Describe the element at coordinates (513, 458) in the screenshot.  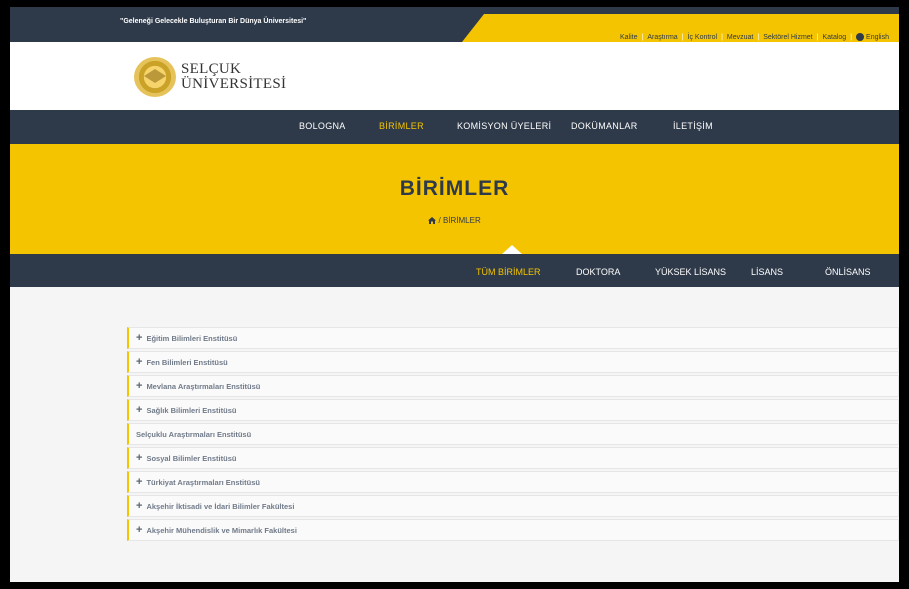
I see `accordion-item: + Sosyal Bilimler Enstitüsü` at that location.